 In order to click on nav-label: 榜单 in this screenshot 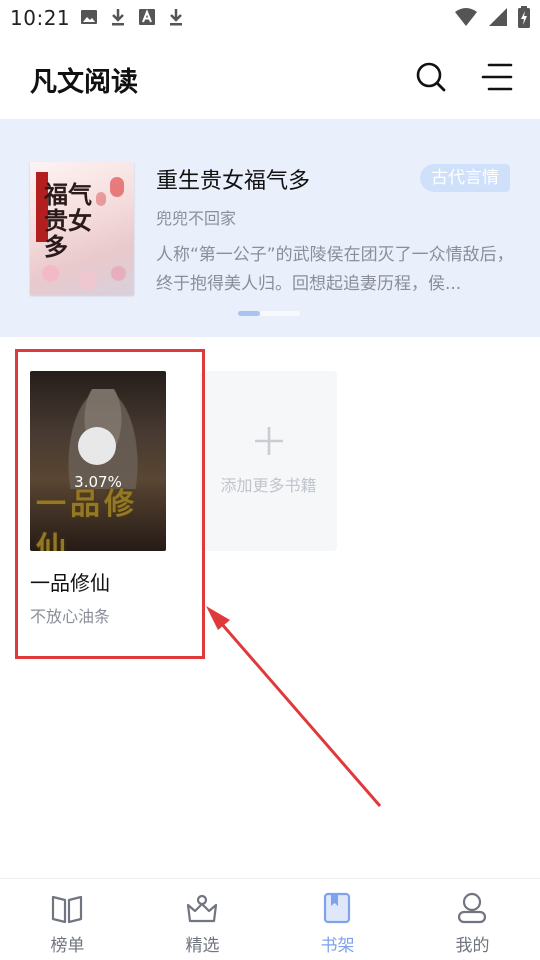, I will do `click(67, 946)`.